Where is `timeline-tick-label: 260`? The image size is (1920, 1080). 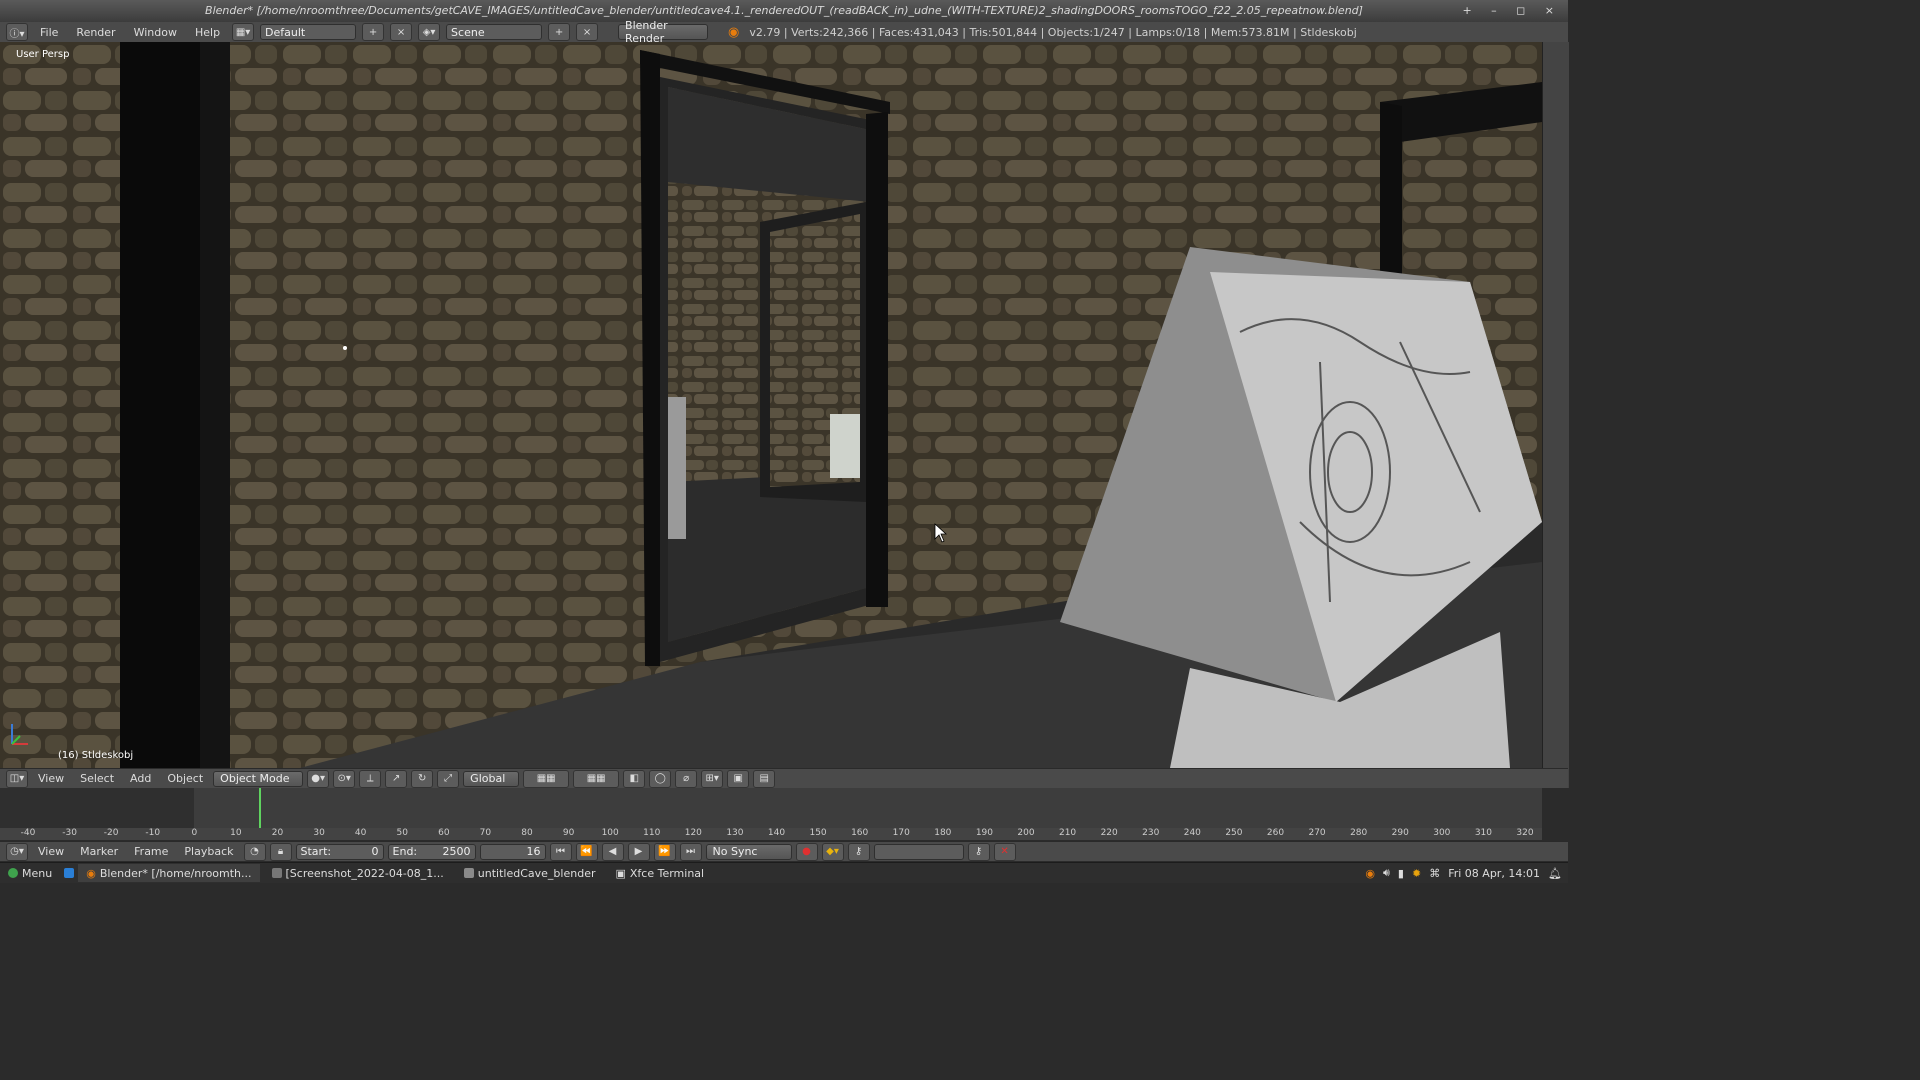 timeline-tick-label: 260 is located at coordinates (1275, 833).